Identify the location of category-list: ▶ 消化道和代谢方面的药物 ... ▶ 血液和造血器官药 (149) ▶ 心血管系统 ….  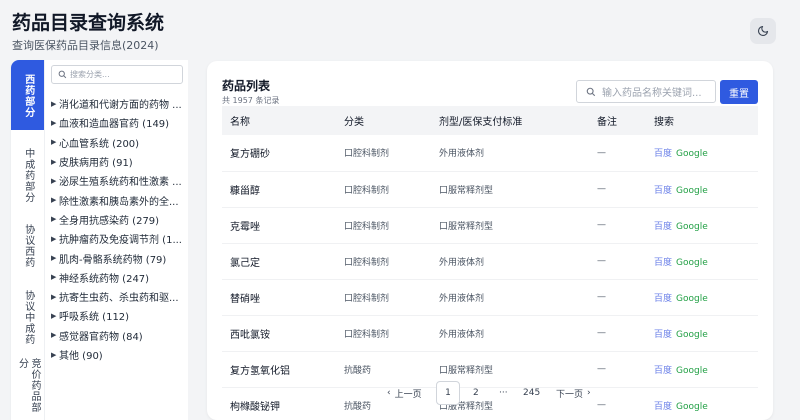
(118, 229).